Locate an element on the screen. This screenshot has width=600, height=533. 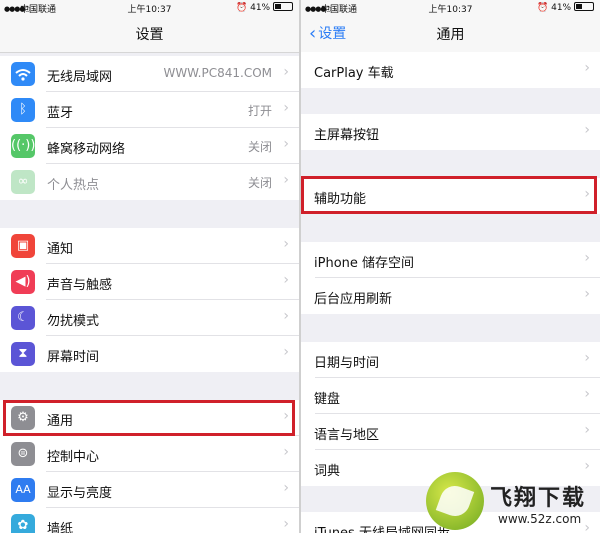
row-label: 个人热点 is located at coordinates (73, 185).